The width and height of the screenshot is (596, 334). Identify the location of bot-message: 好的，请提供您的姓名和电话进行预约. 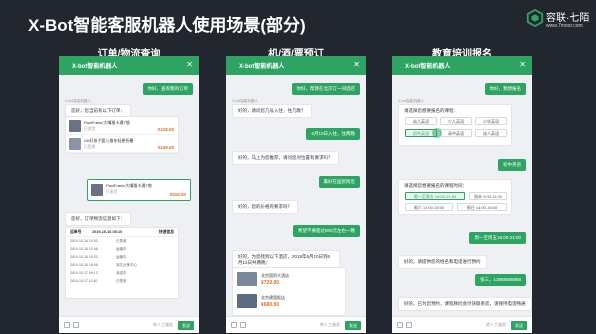
(442, 262).